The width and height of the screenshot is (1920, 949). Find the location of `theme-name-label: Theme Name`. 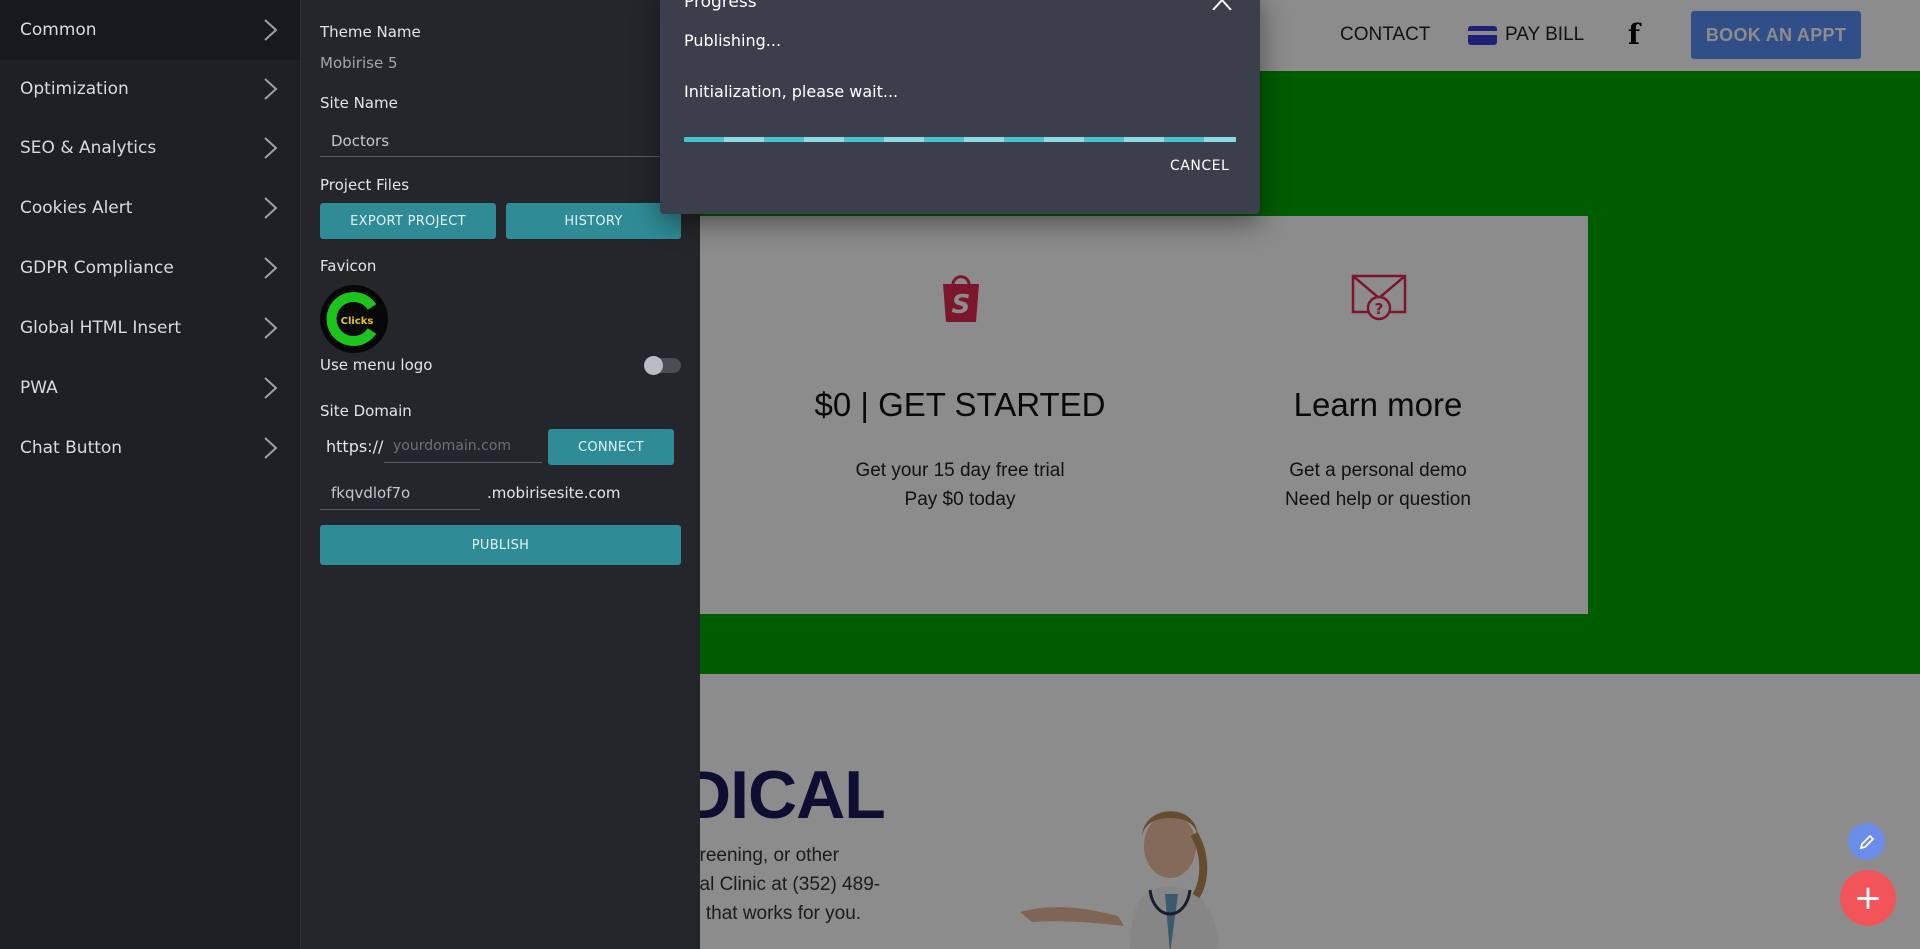

theme-name-label: Theme Name is located at coordinates (370, 32).